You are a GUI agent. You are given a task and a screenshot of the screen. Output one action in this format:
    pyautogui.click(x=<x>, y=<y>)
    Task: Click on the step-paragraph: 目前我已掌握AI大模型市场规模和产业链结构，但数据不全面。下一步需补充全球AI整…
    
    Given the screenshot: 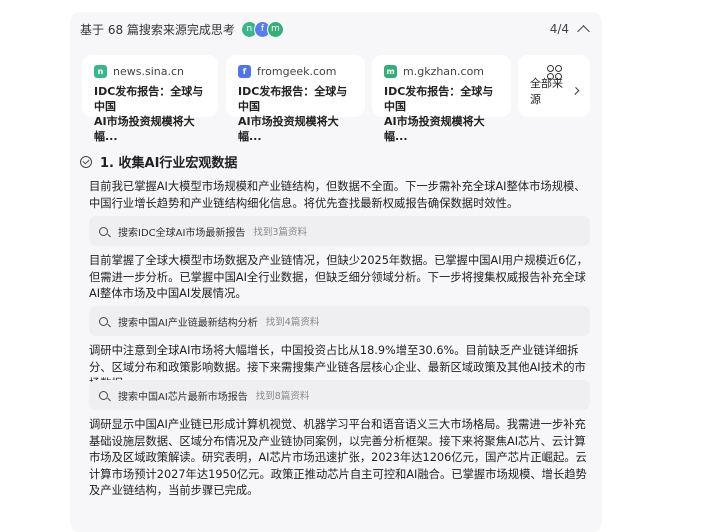 What is the action you would take?
    pyautogui.click(x=337, y=195)
    